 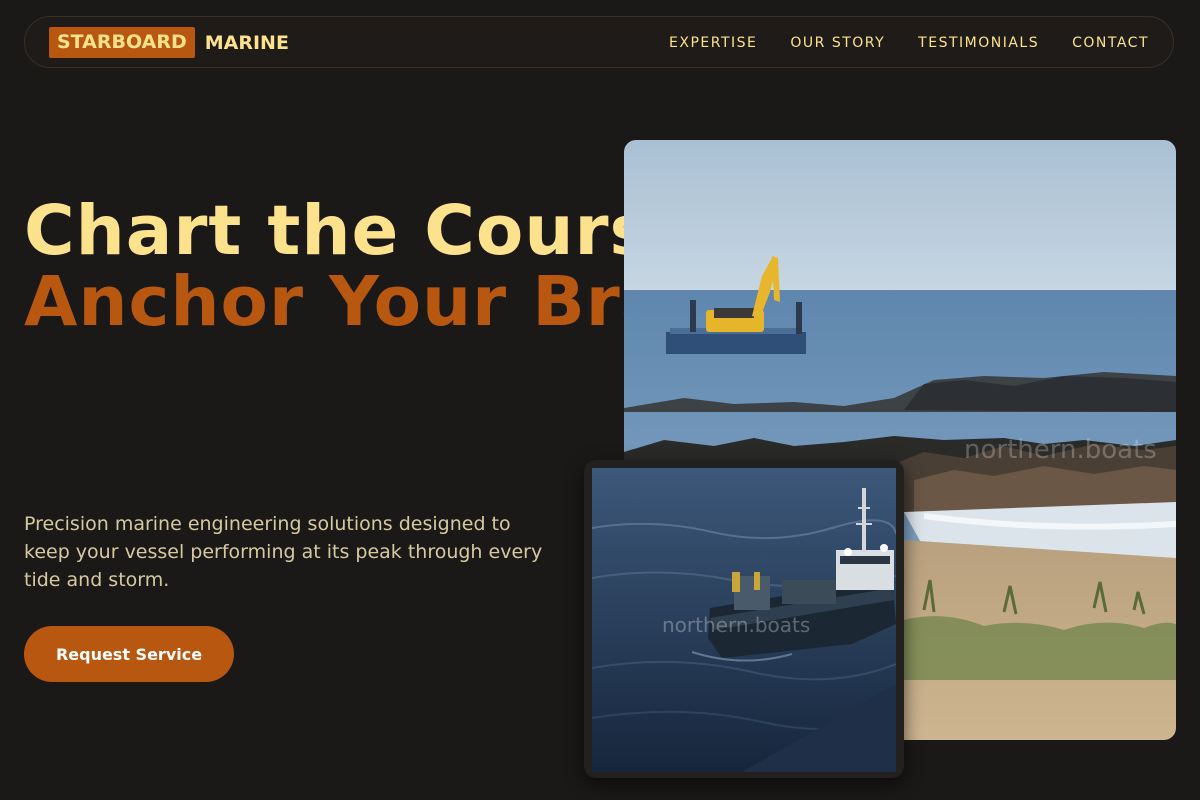 I want to click on nav-link-our-story: OUR STORY, so click(x=837, y=43).